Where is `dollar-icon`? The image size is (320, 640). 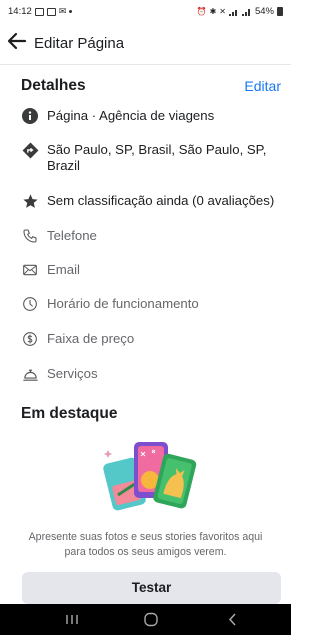
dollar-icon is located at coordinates (30, 339).